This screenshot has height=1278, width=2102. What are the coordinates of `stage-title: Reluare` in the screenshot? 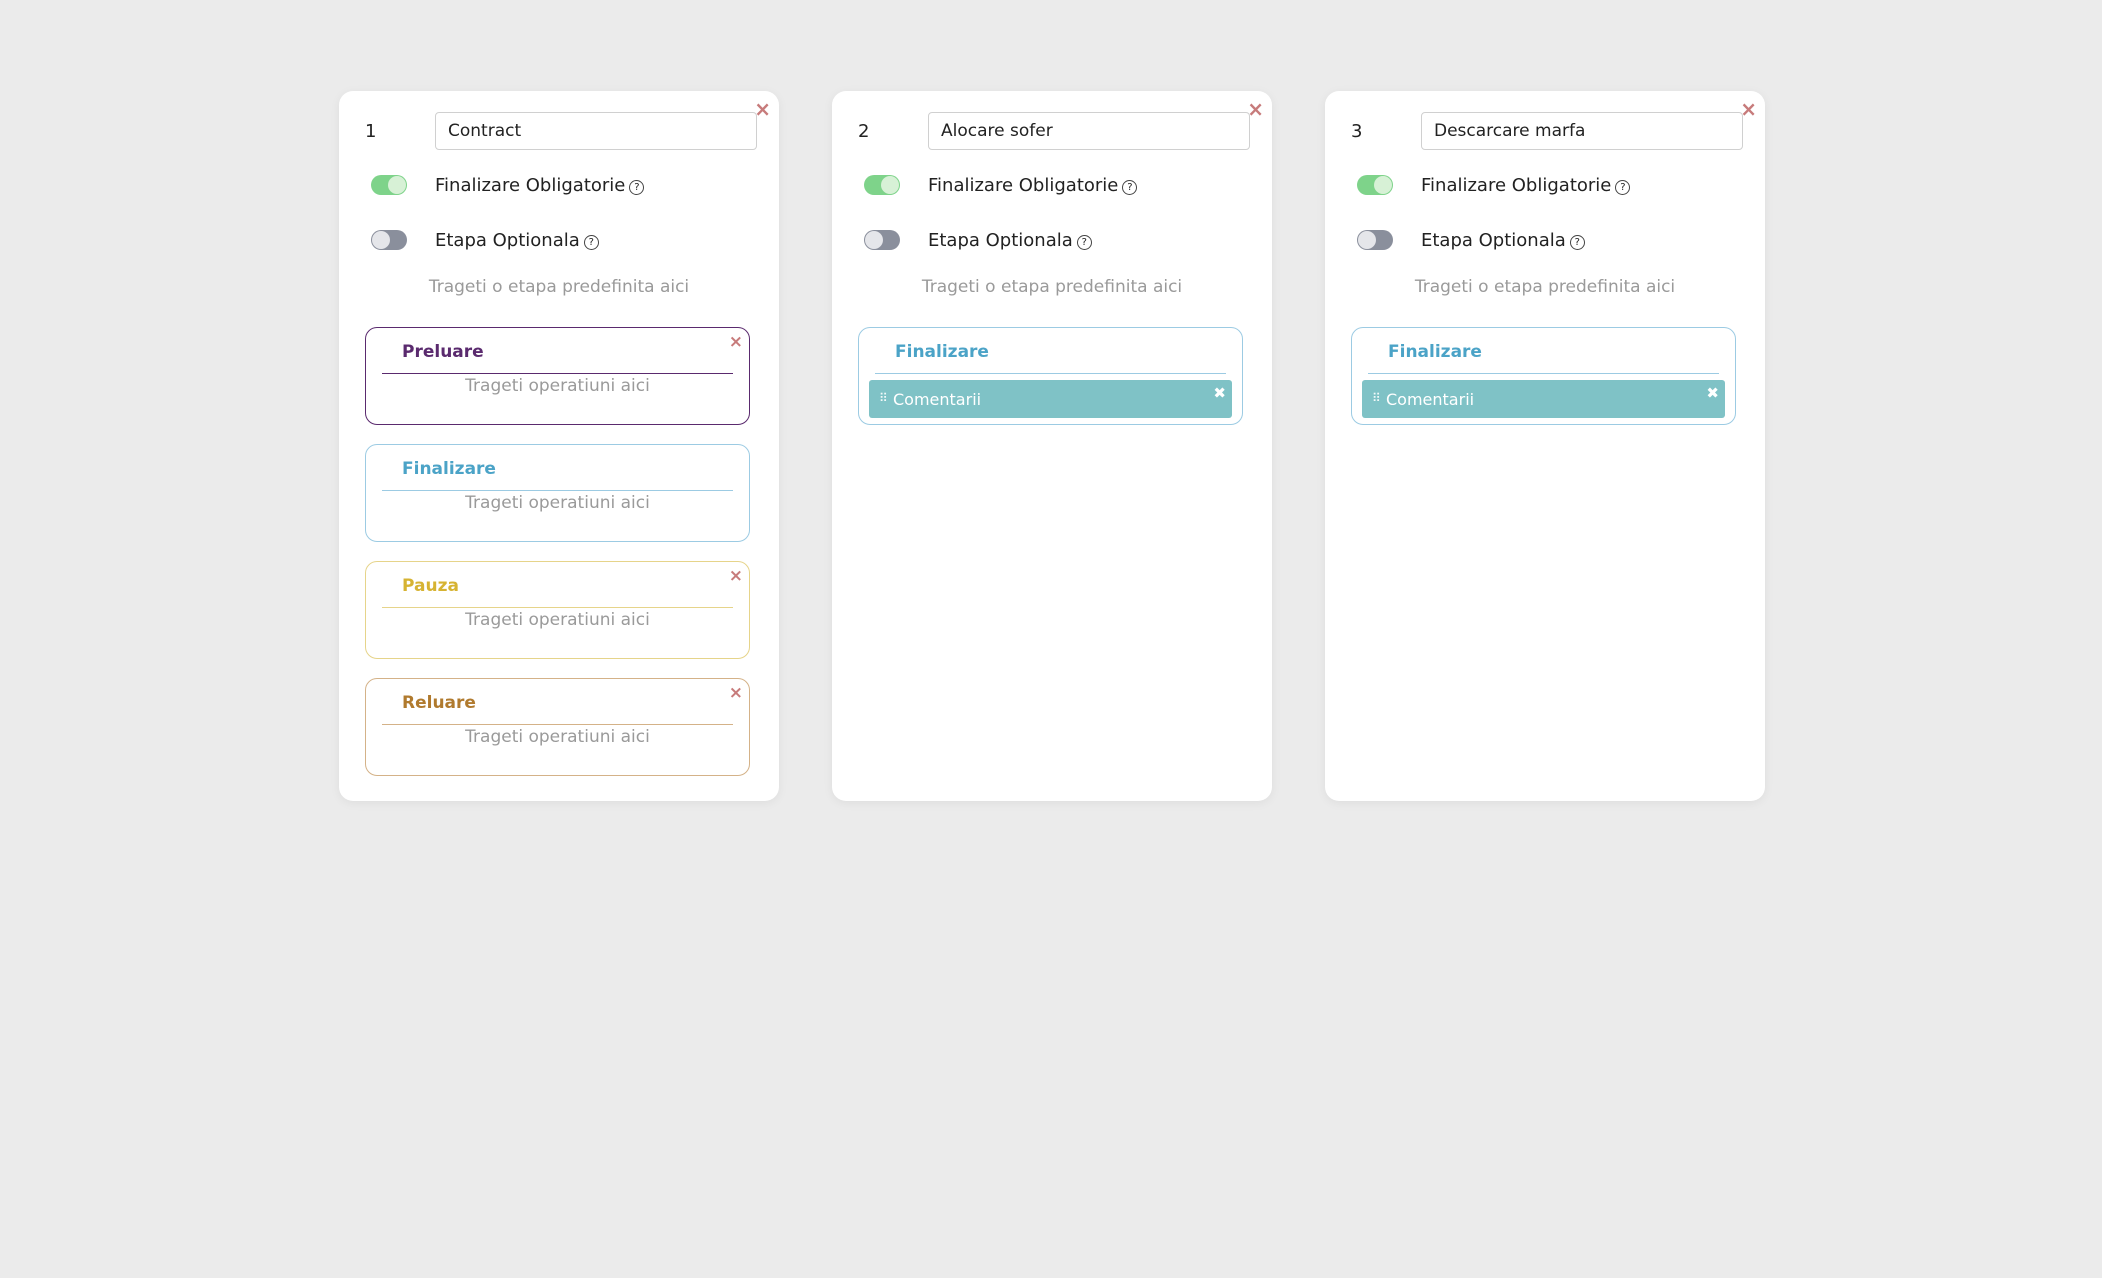 It's located at (439, 703).